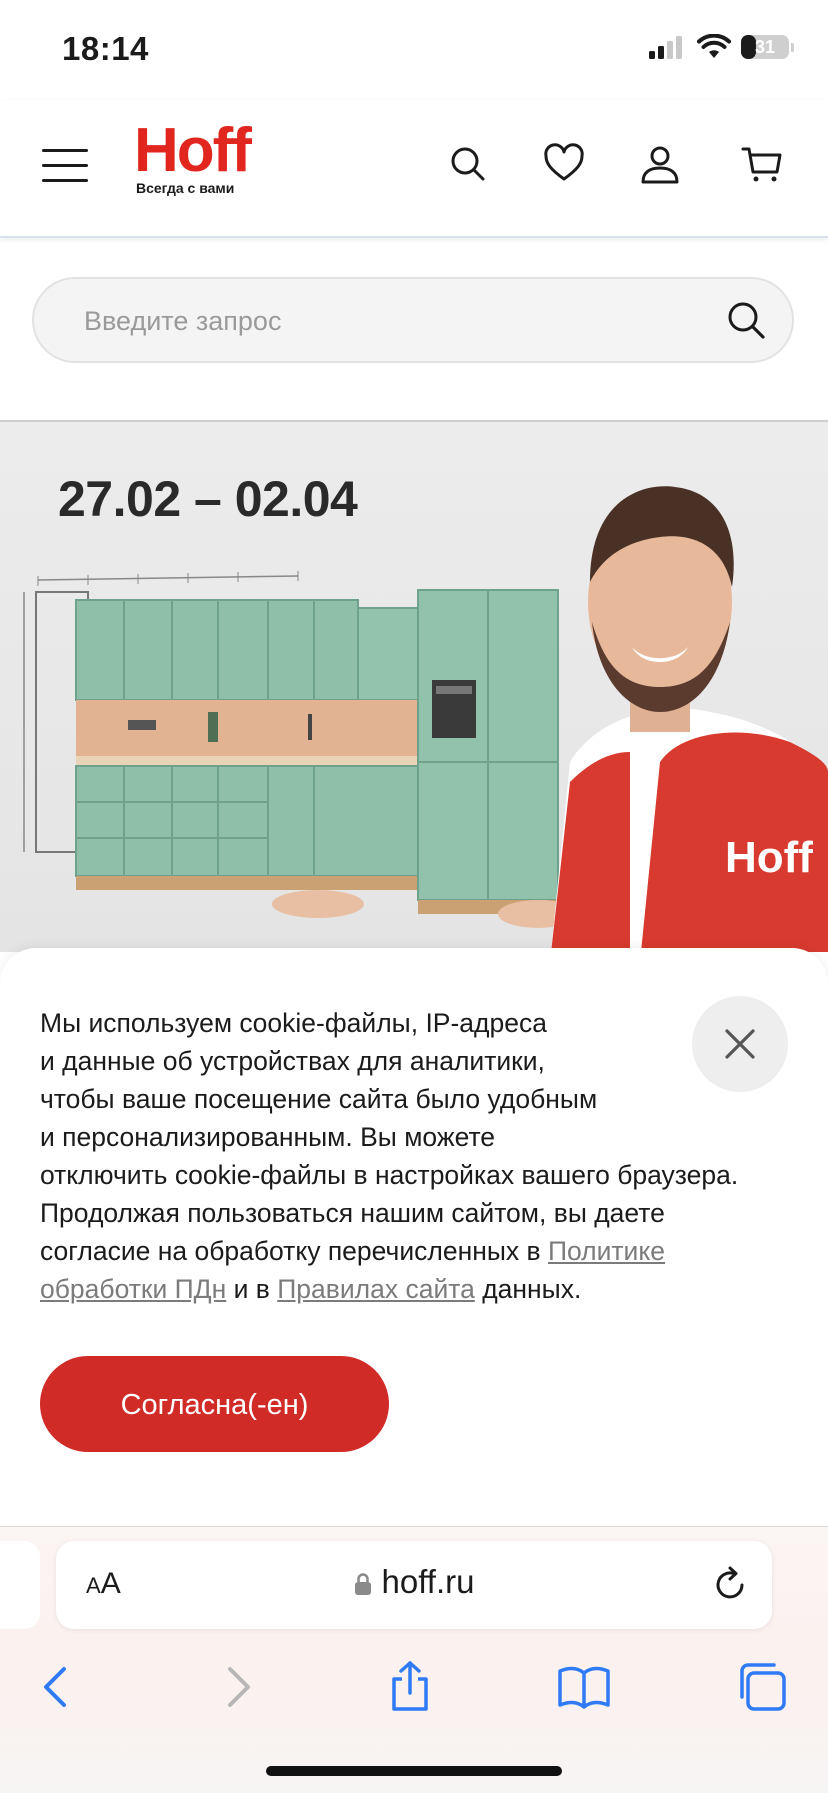 The height and width of the screenshot is (1793, 828). I want to click on url-display: hoff.ru, so click(414, 1582).